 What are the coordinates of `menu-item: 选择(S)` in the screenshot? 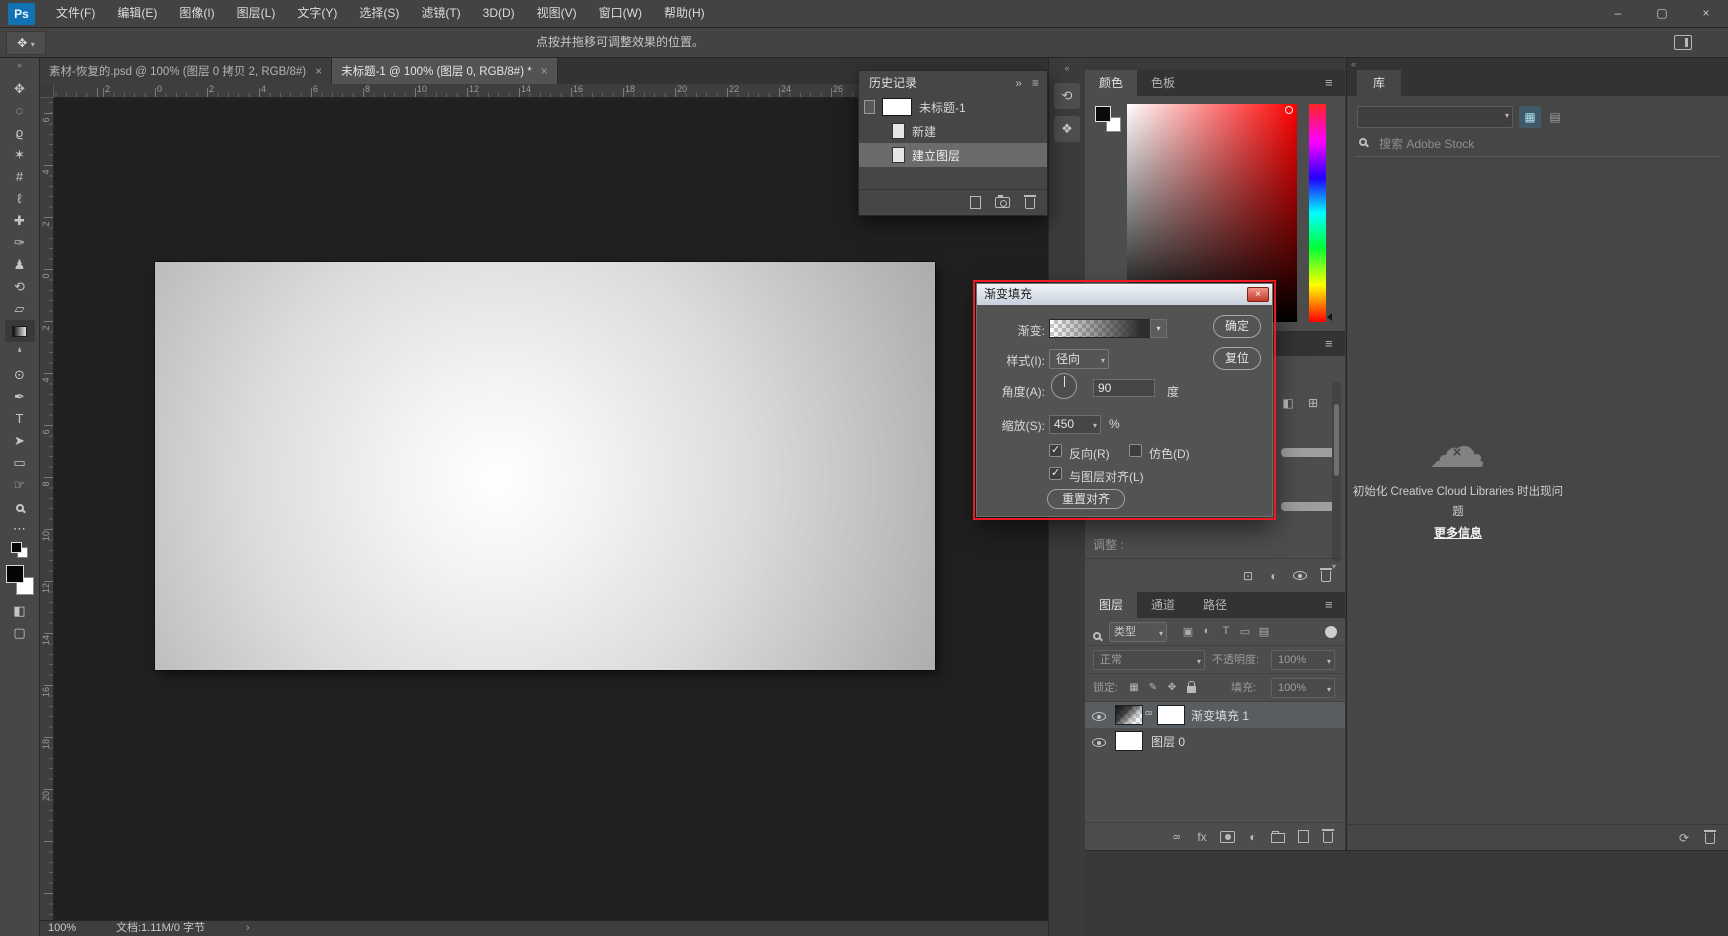 It's located at (379, 13).